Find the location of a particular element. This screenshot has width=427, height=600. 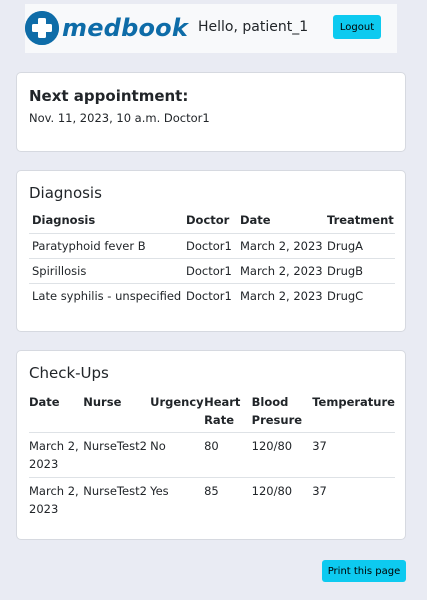

print-button: Print this page is located at coordinates (364, 571).